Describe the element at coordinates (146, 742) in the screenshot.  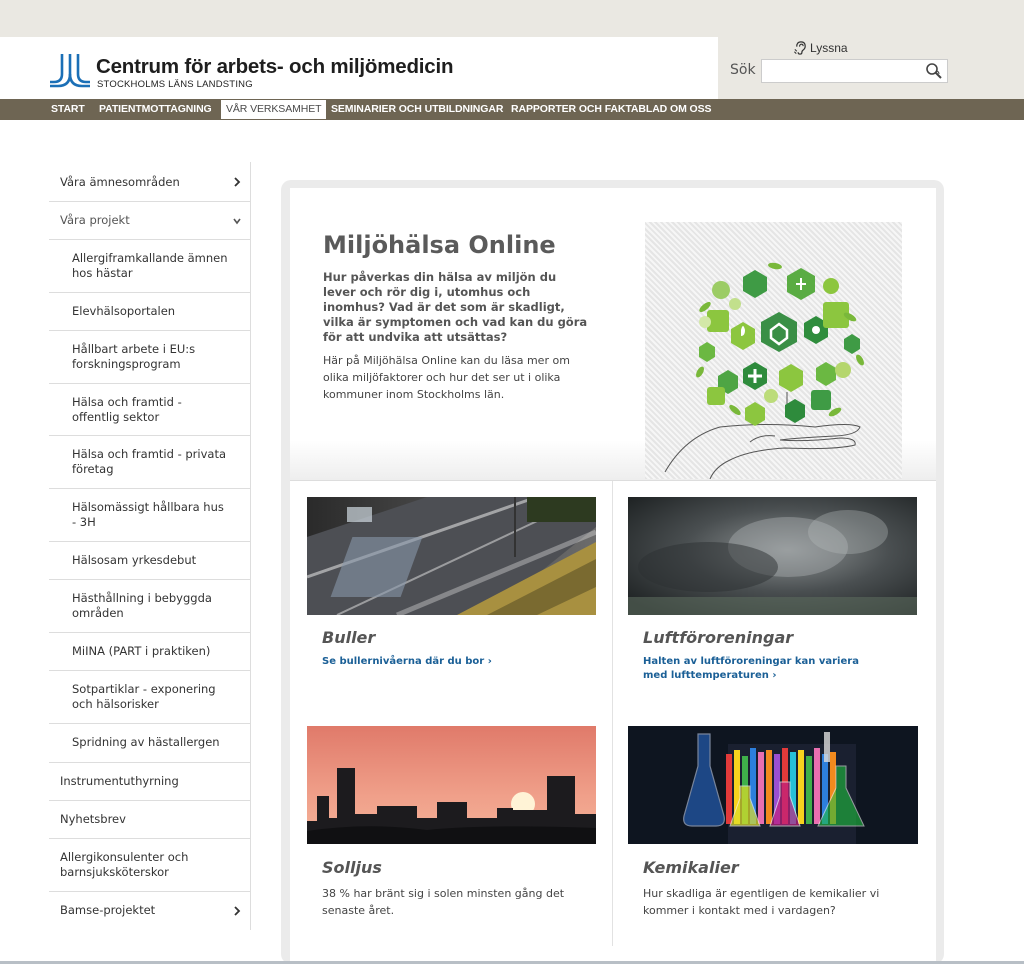
I see `sidebar-item-label: Spridning av hästallergen` at that location.